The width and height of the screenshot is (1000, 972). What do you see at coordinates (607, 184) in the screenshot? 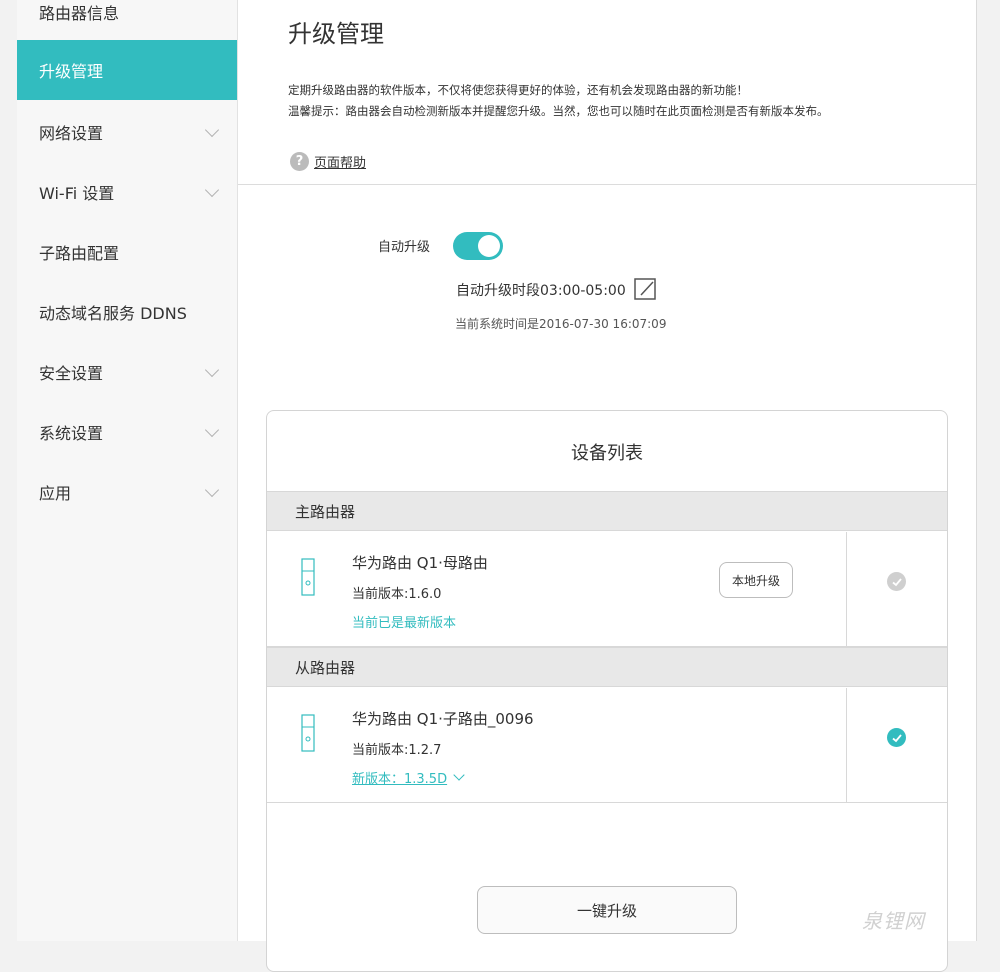
I see `divider` at bounding box center [607, 184].